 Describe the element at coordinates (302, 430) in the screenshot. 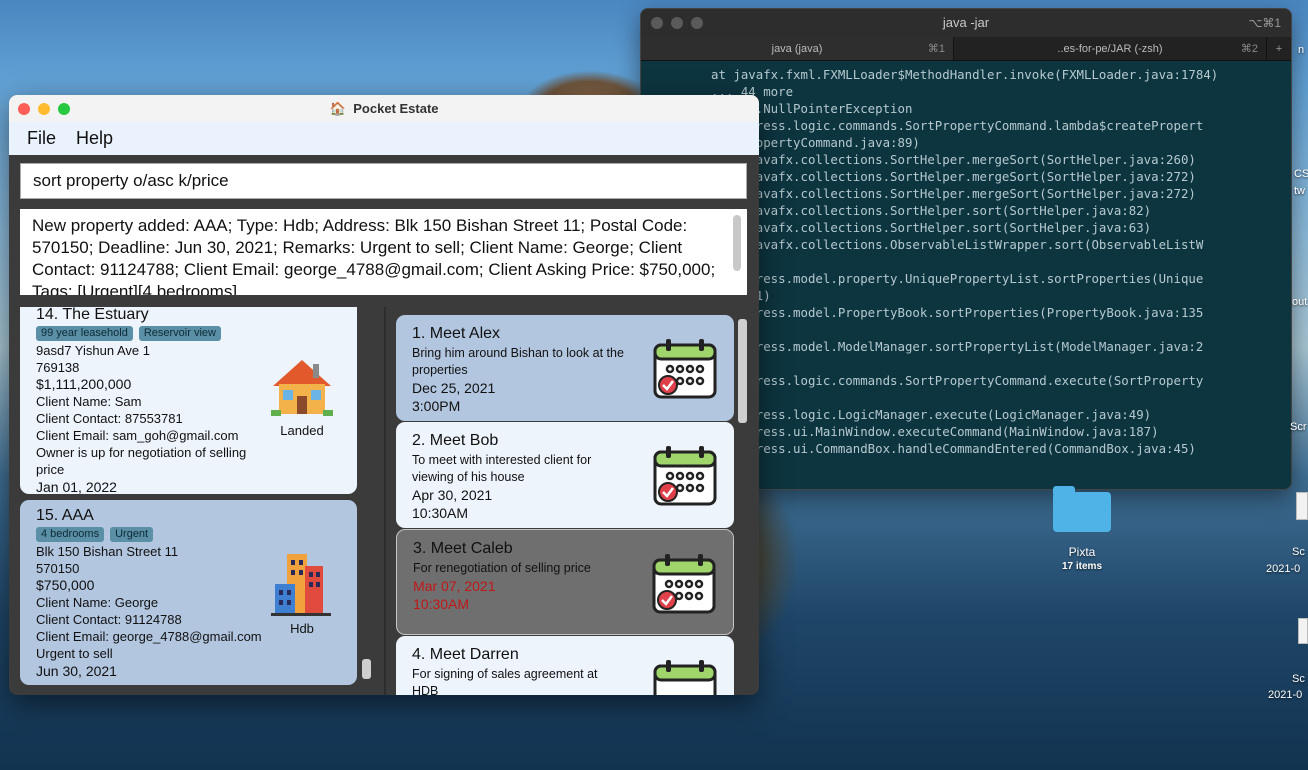

I see `property-type: Landed` at that location.